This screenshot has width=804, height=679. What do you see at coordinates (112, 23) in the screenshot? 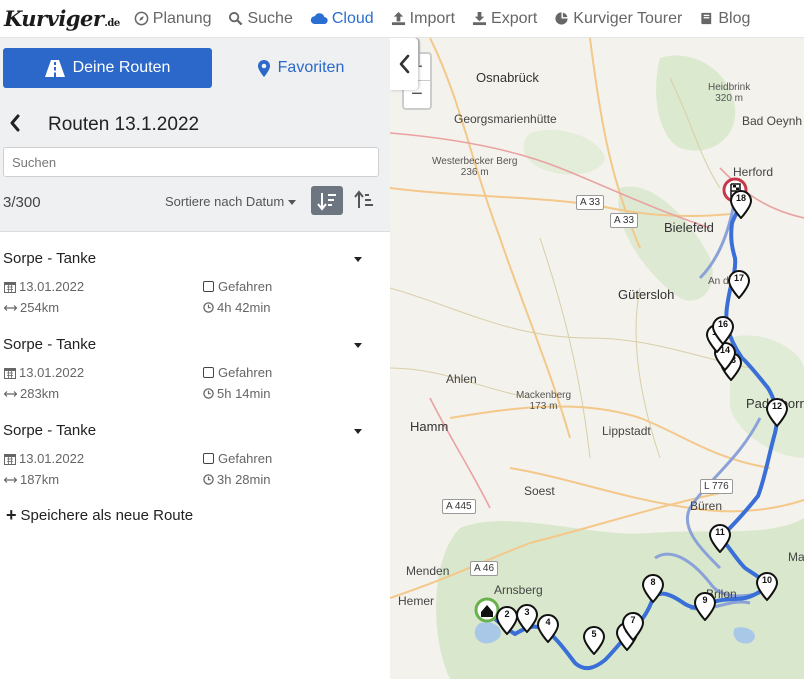
I see `logo-tld: .de` at bounding box center [112, 23].